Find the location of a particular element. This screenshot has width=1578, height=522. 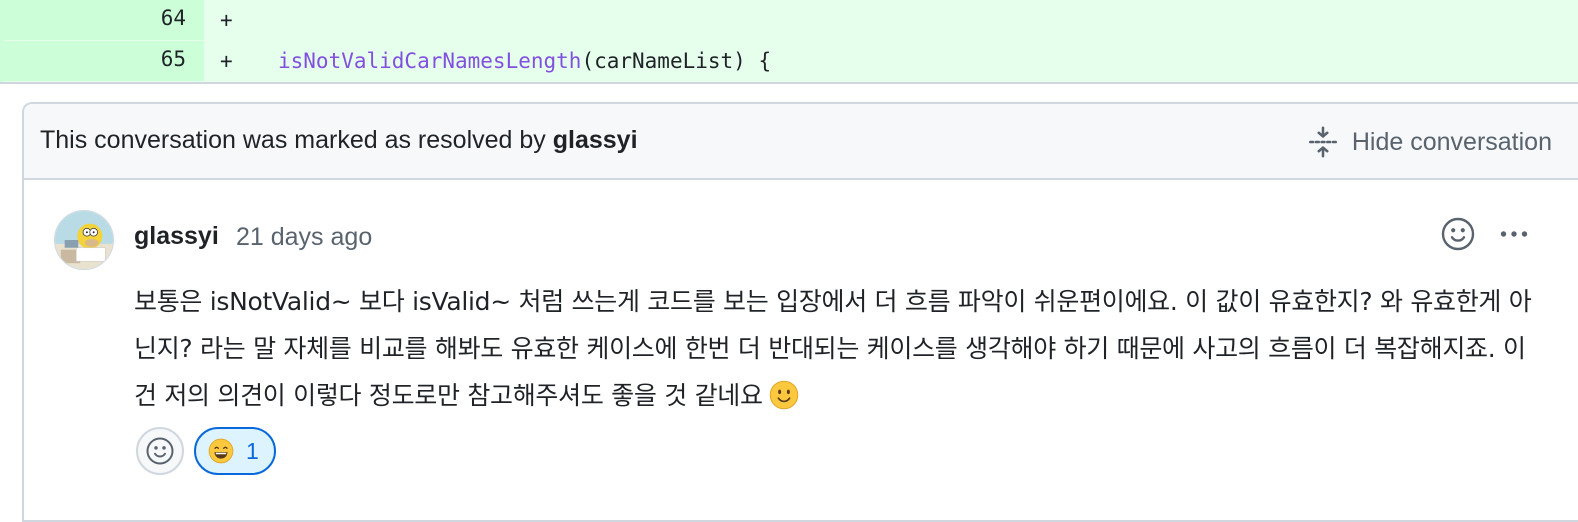

grinning-face-icon is located at coordinates (221, 451).